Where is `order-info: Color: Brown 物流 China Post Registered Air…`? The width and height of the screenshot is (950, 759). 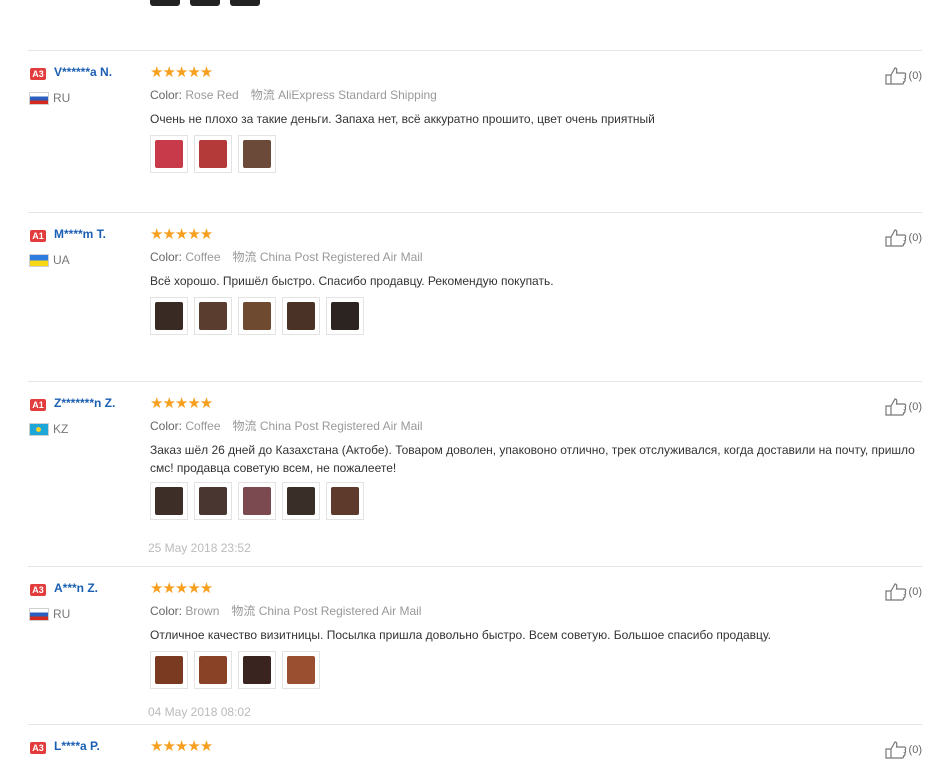 order-info: Color: Brown 物流 China Post Registered Air… is located at coordinates (285, 610).